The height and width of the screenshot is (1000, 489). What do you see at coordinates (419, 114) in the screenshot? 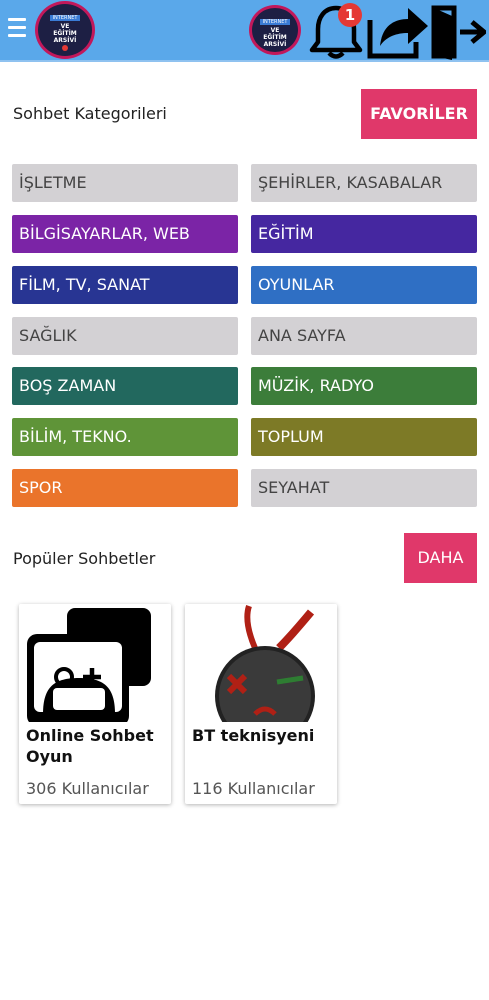
I see `favorites-button: FAVORİLER` at bounding box center [419, 114].